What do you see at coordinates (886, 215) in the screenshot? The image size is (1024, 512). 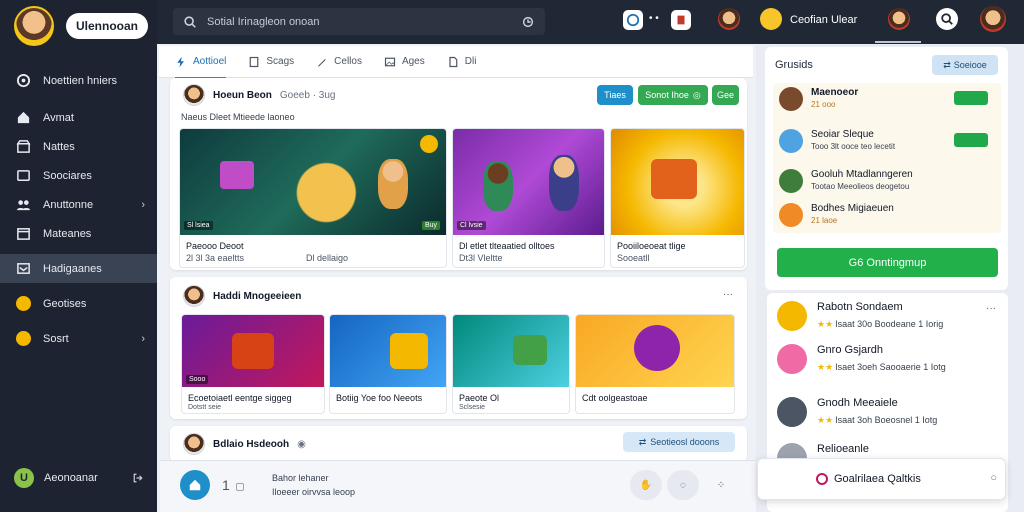 I see `group-item: Bodhes Migiaeuen 21 laoe` at bounding box center [886, 215].